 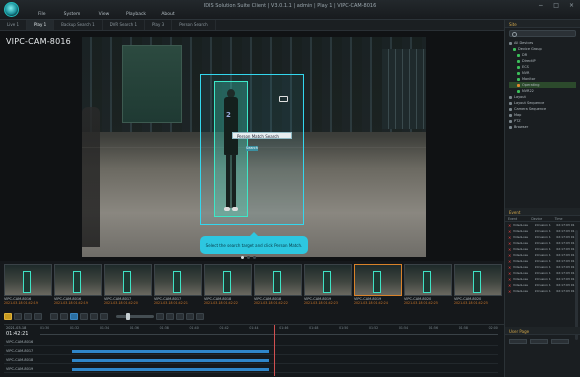 What do you see at coordinates (560, 341) in the screenshot?
I see `user-page-delete-button` at bounding box center [560, 341].